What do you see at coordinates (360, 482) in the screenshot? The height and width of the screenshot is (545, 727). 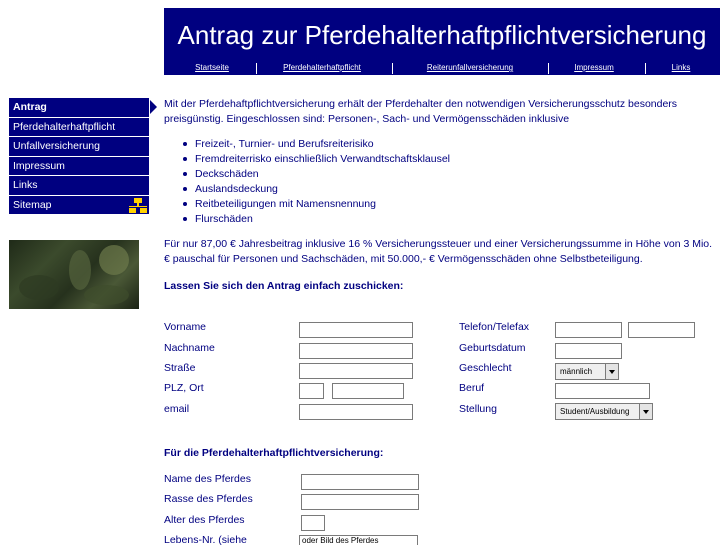 I see `pferd-name-field` at bounding box center [360, 482].